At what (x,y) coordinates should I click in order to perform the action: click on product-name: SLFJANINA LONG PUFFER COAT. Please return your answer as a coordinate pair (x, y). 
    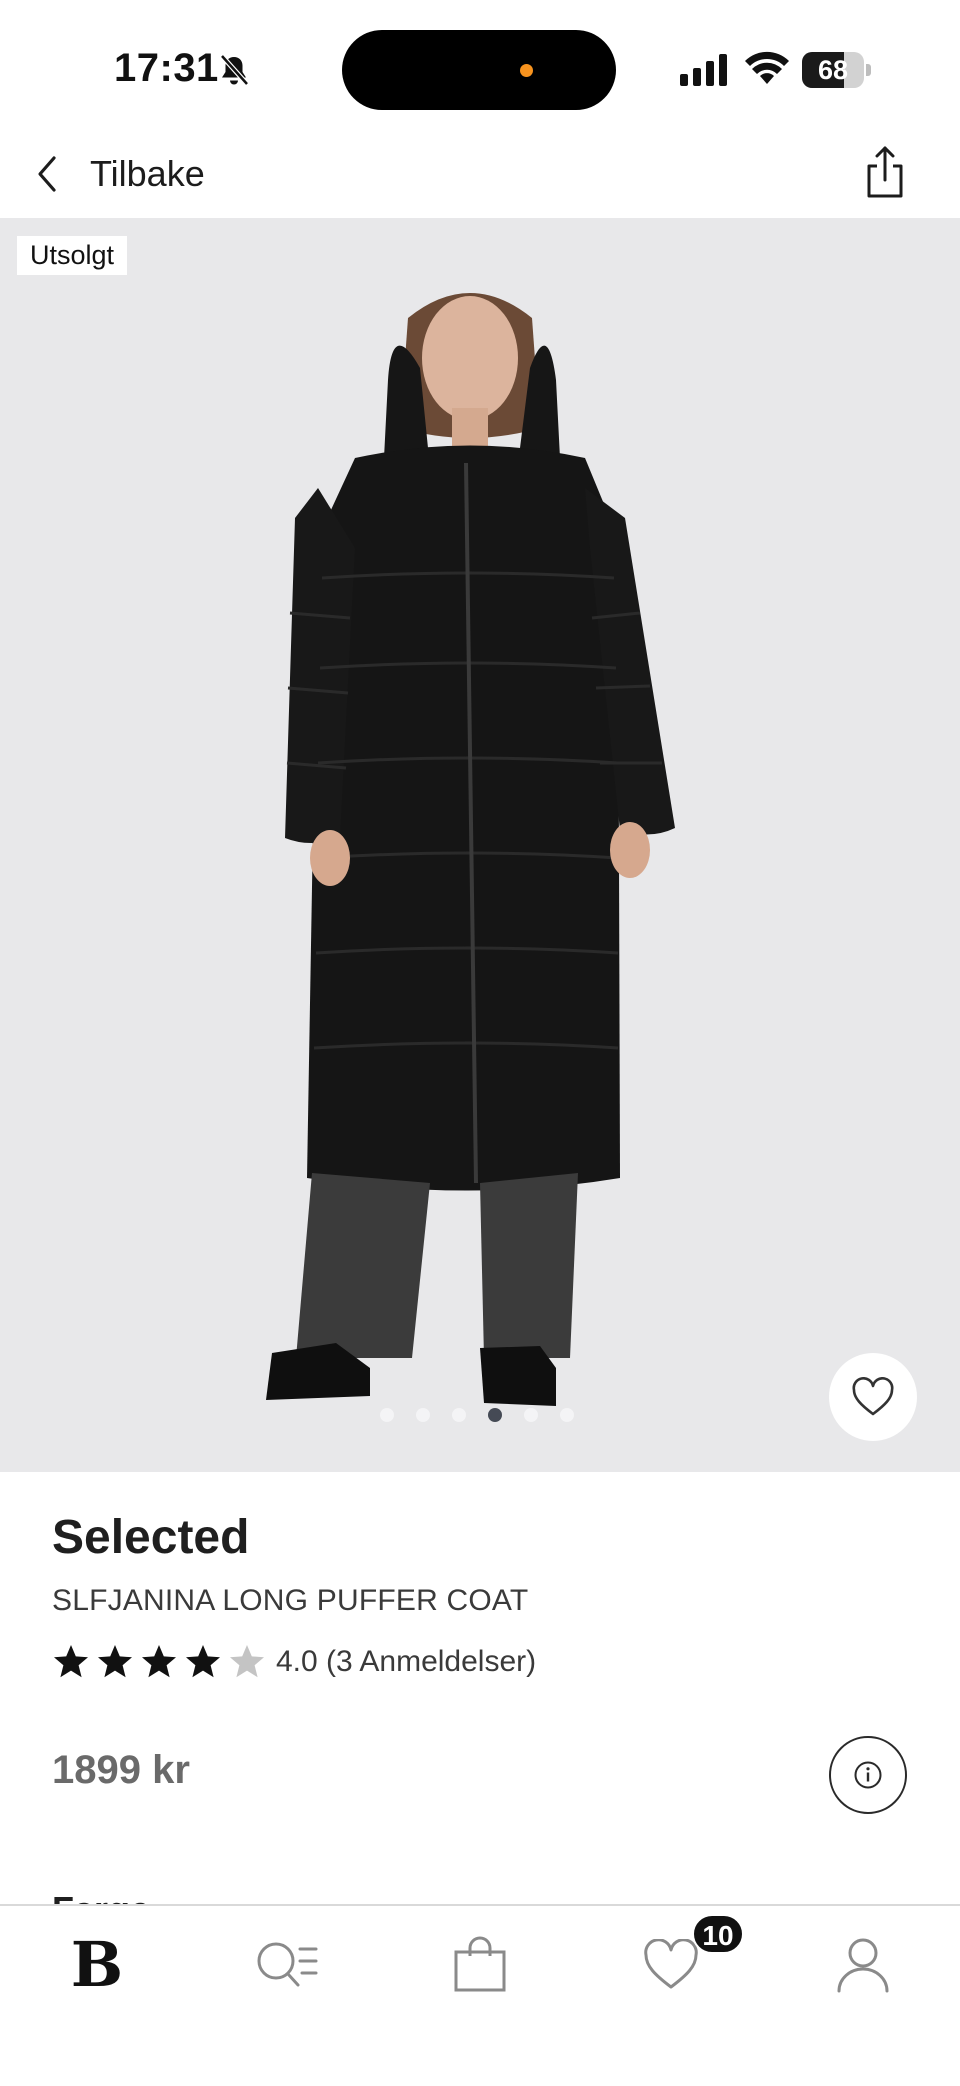
    Looking at the image, I should click on (290, 1600).